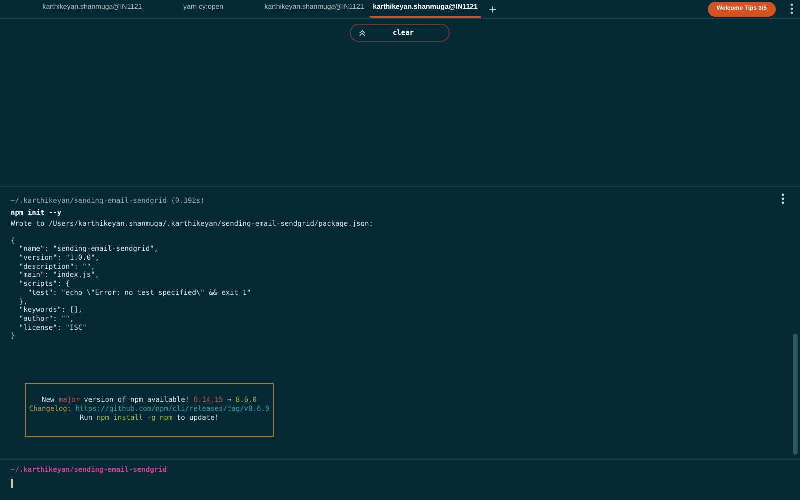 This screenshot has height=500, width=800. What do you see at coordinates (795, 394) in the screenshot?
I see `scrollbar` at bounding box center [795, 394].